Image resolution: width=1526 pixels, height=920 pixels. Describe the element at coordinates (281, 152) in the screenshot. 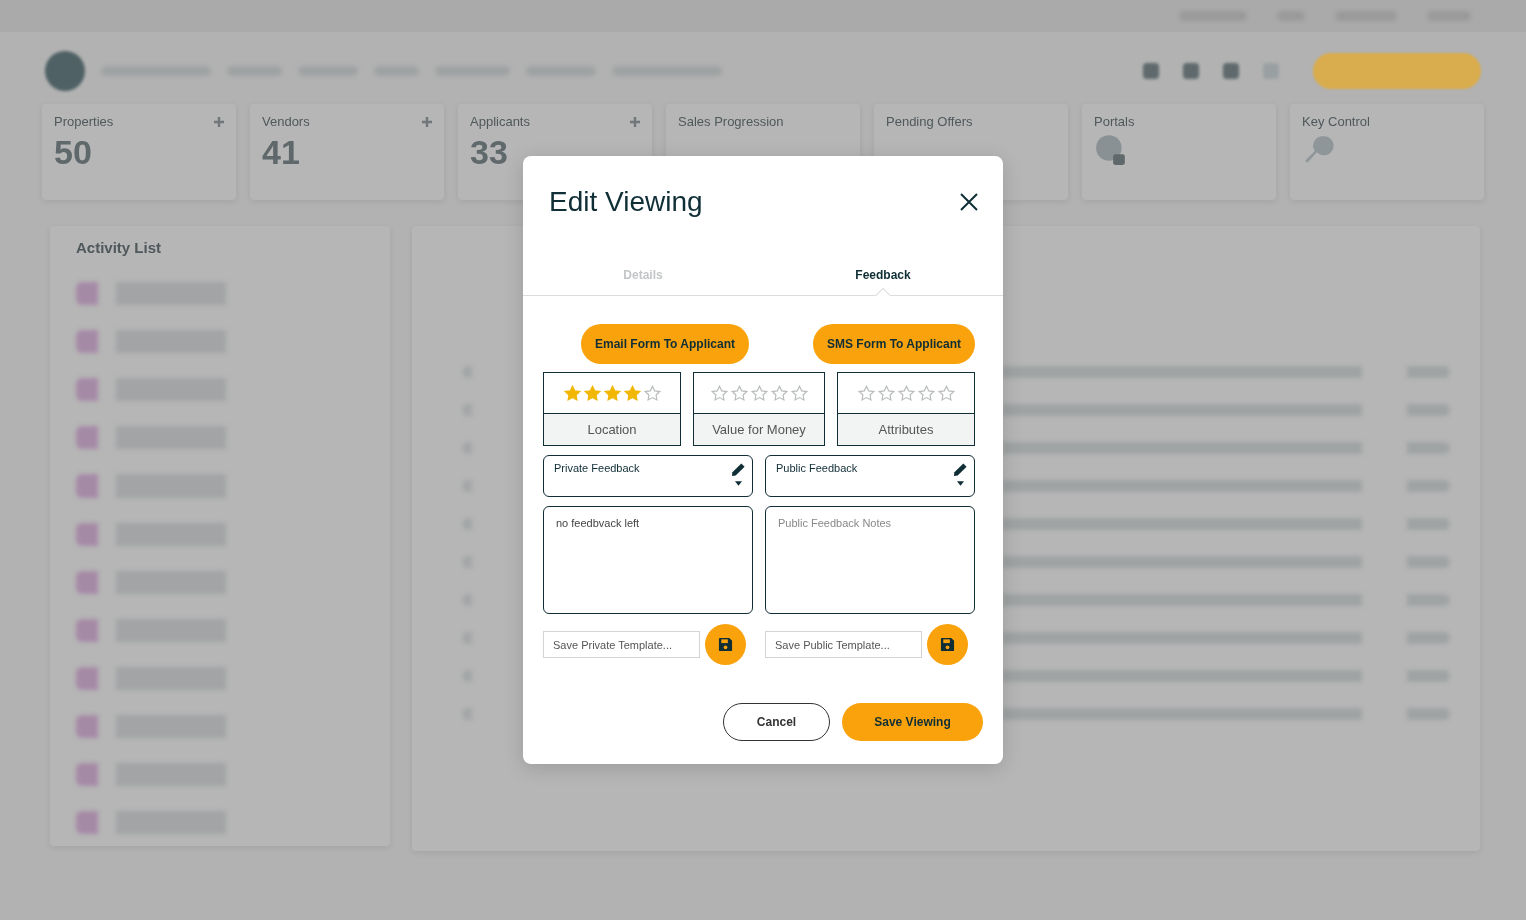

I see `stat-value: 41` at that location.